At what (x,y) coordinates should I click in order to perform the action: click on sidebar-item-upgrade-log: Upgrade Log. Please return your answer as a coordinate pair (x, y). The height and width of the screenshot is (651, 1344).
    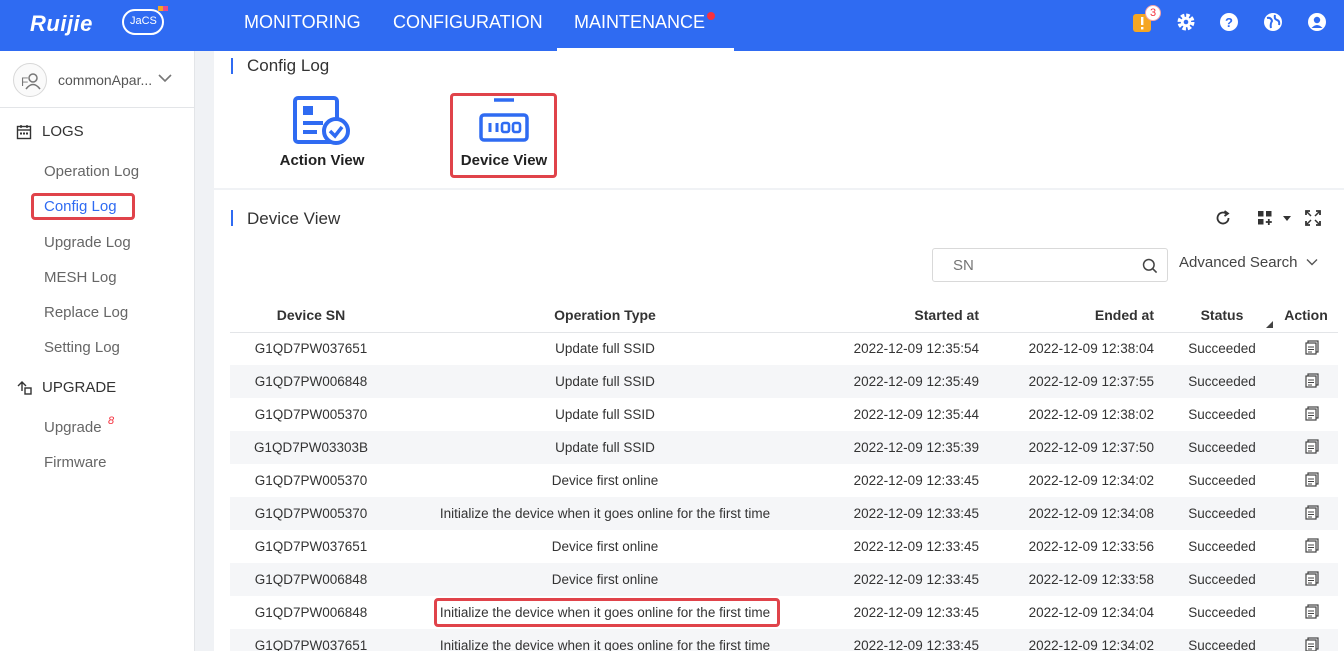
    Looking at the image, I should click on (87, 242).